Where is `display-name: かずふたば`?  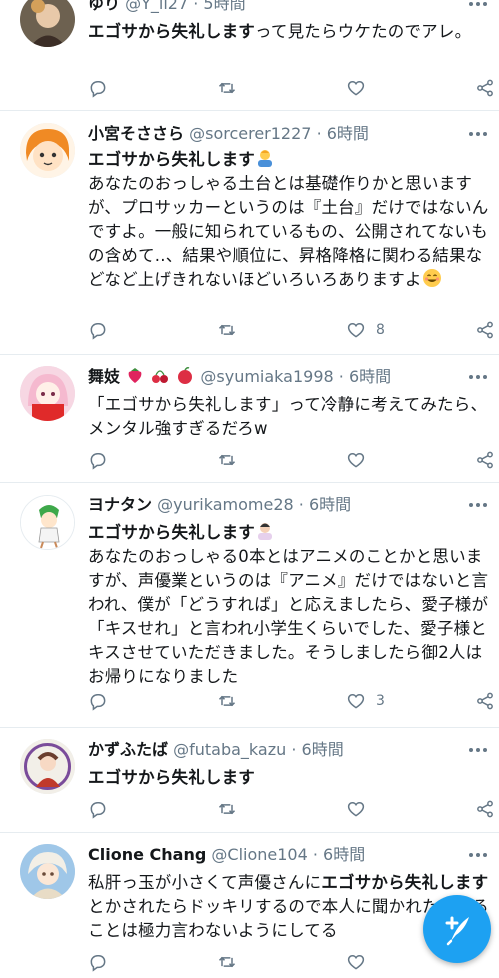 display-name: かずふたば is located at coordinates (128, 749).